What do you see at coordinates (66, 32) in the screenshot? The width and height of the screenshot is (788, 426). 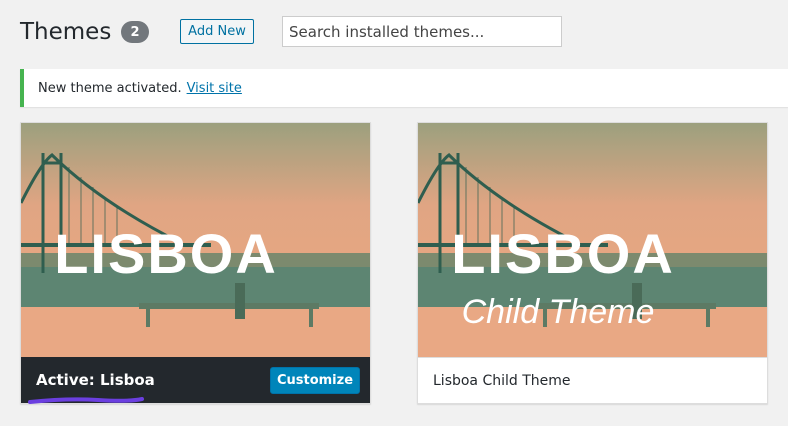 I see `page-title: Themes` at bounding box center [66, 32].